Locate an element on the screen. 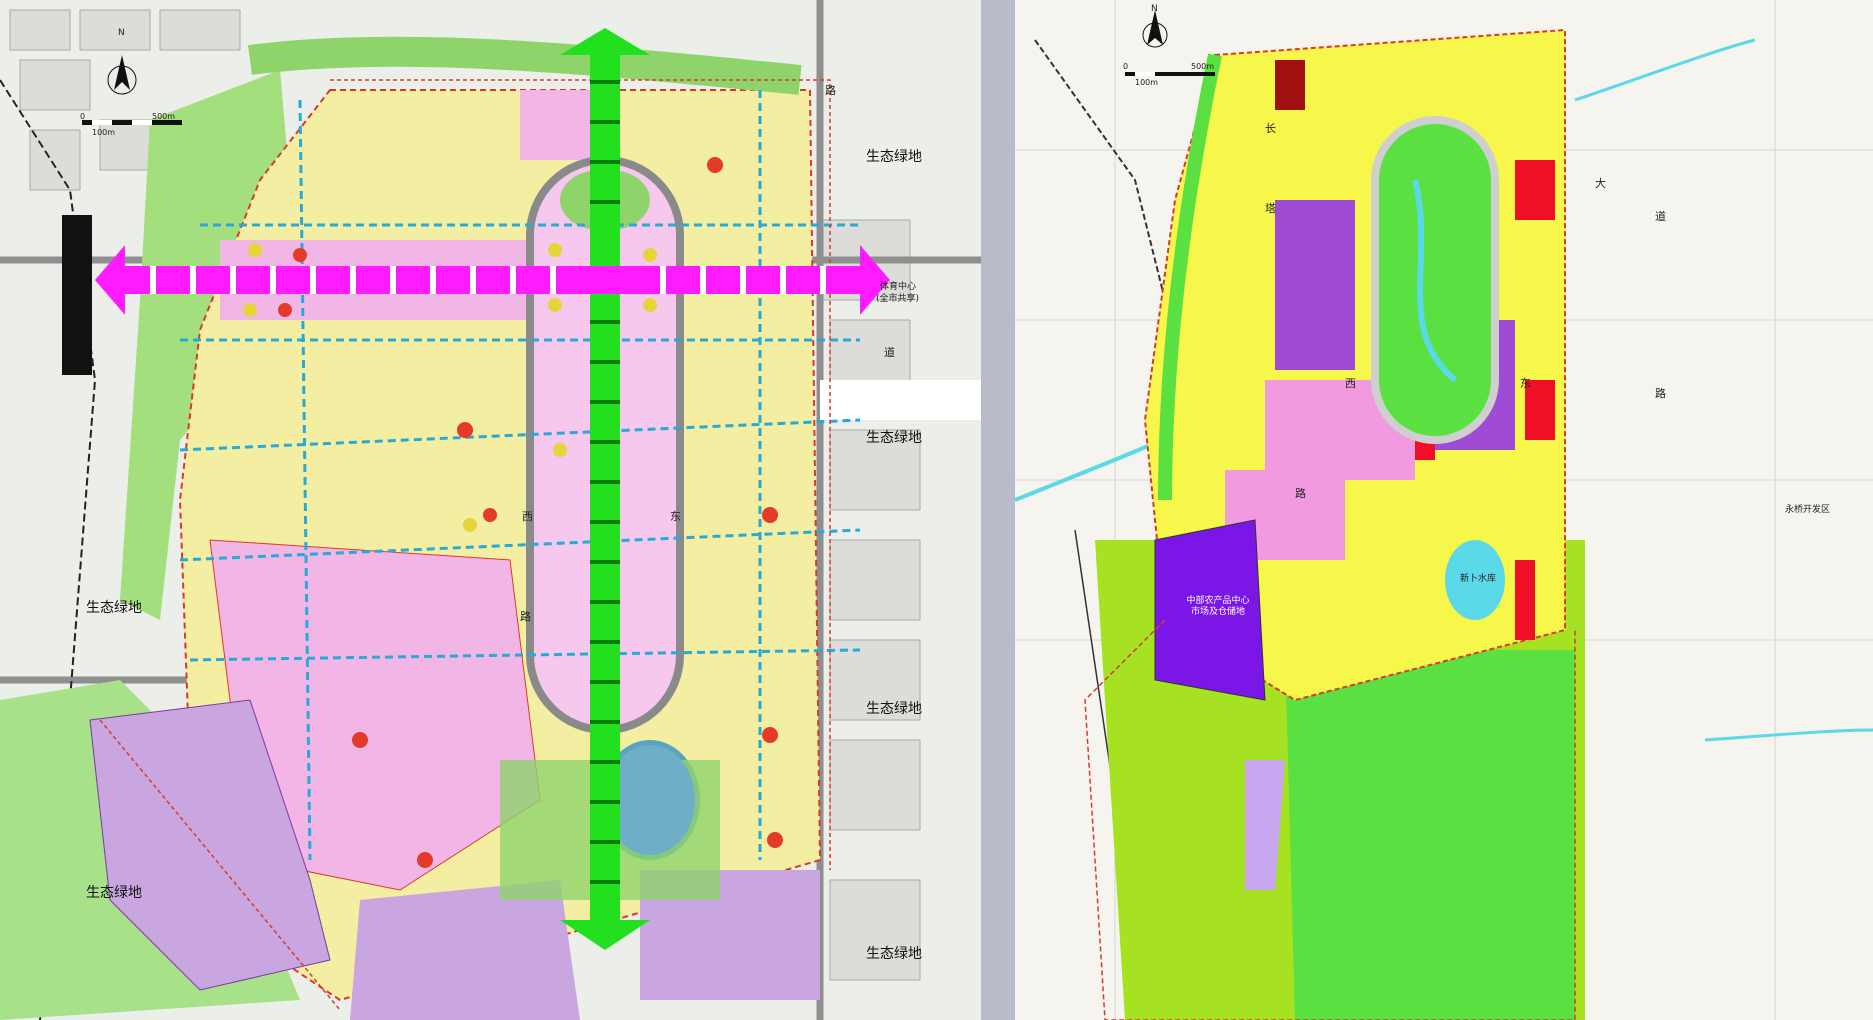  eco-green-label-4: 生态绿地 is located at coordinates (894, 954).